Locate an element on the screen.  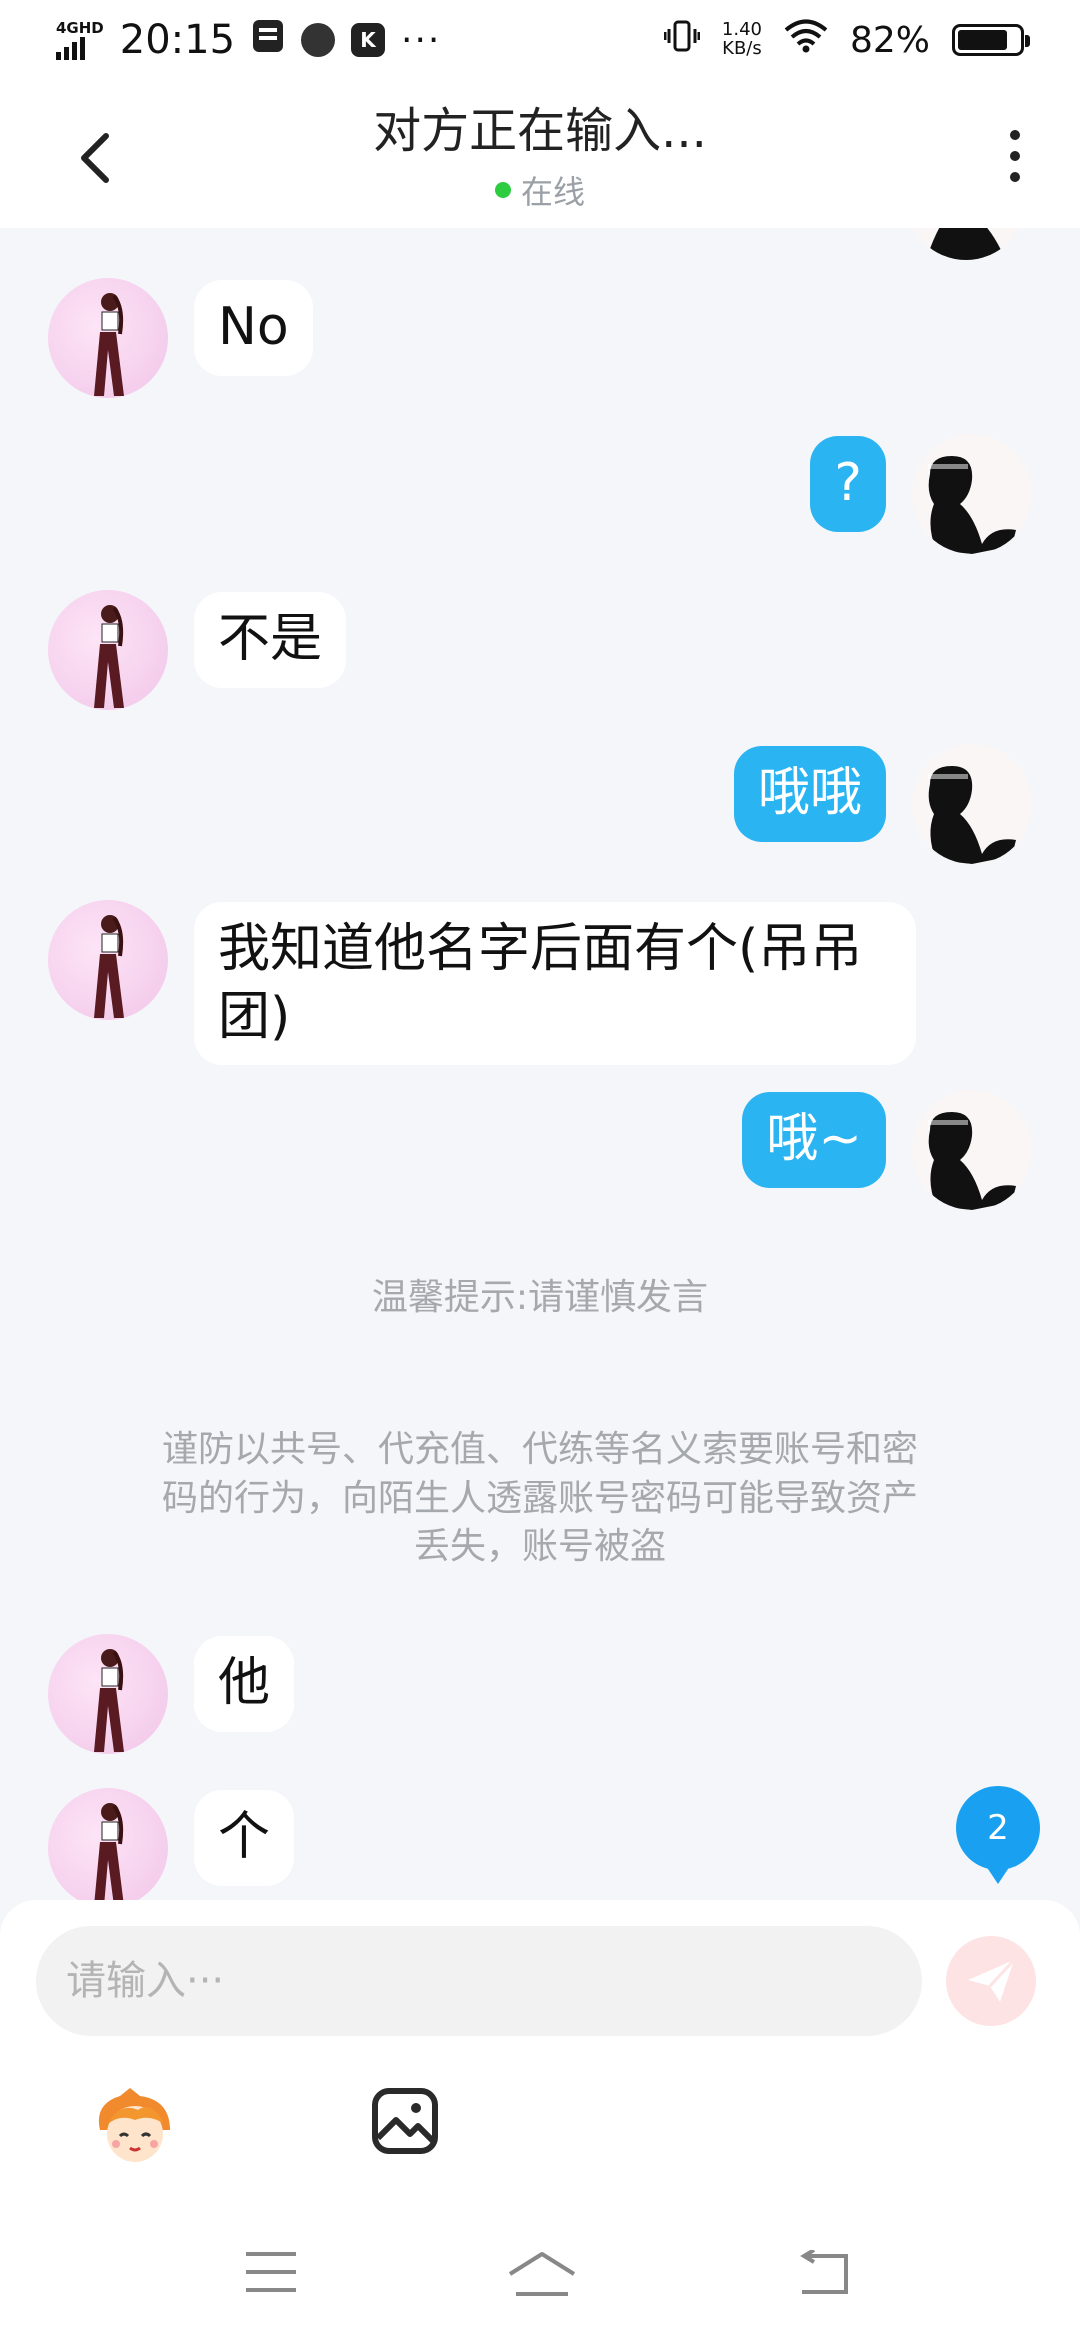
online-status: 在线 is located at coordinates (540, 190).